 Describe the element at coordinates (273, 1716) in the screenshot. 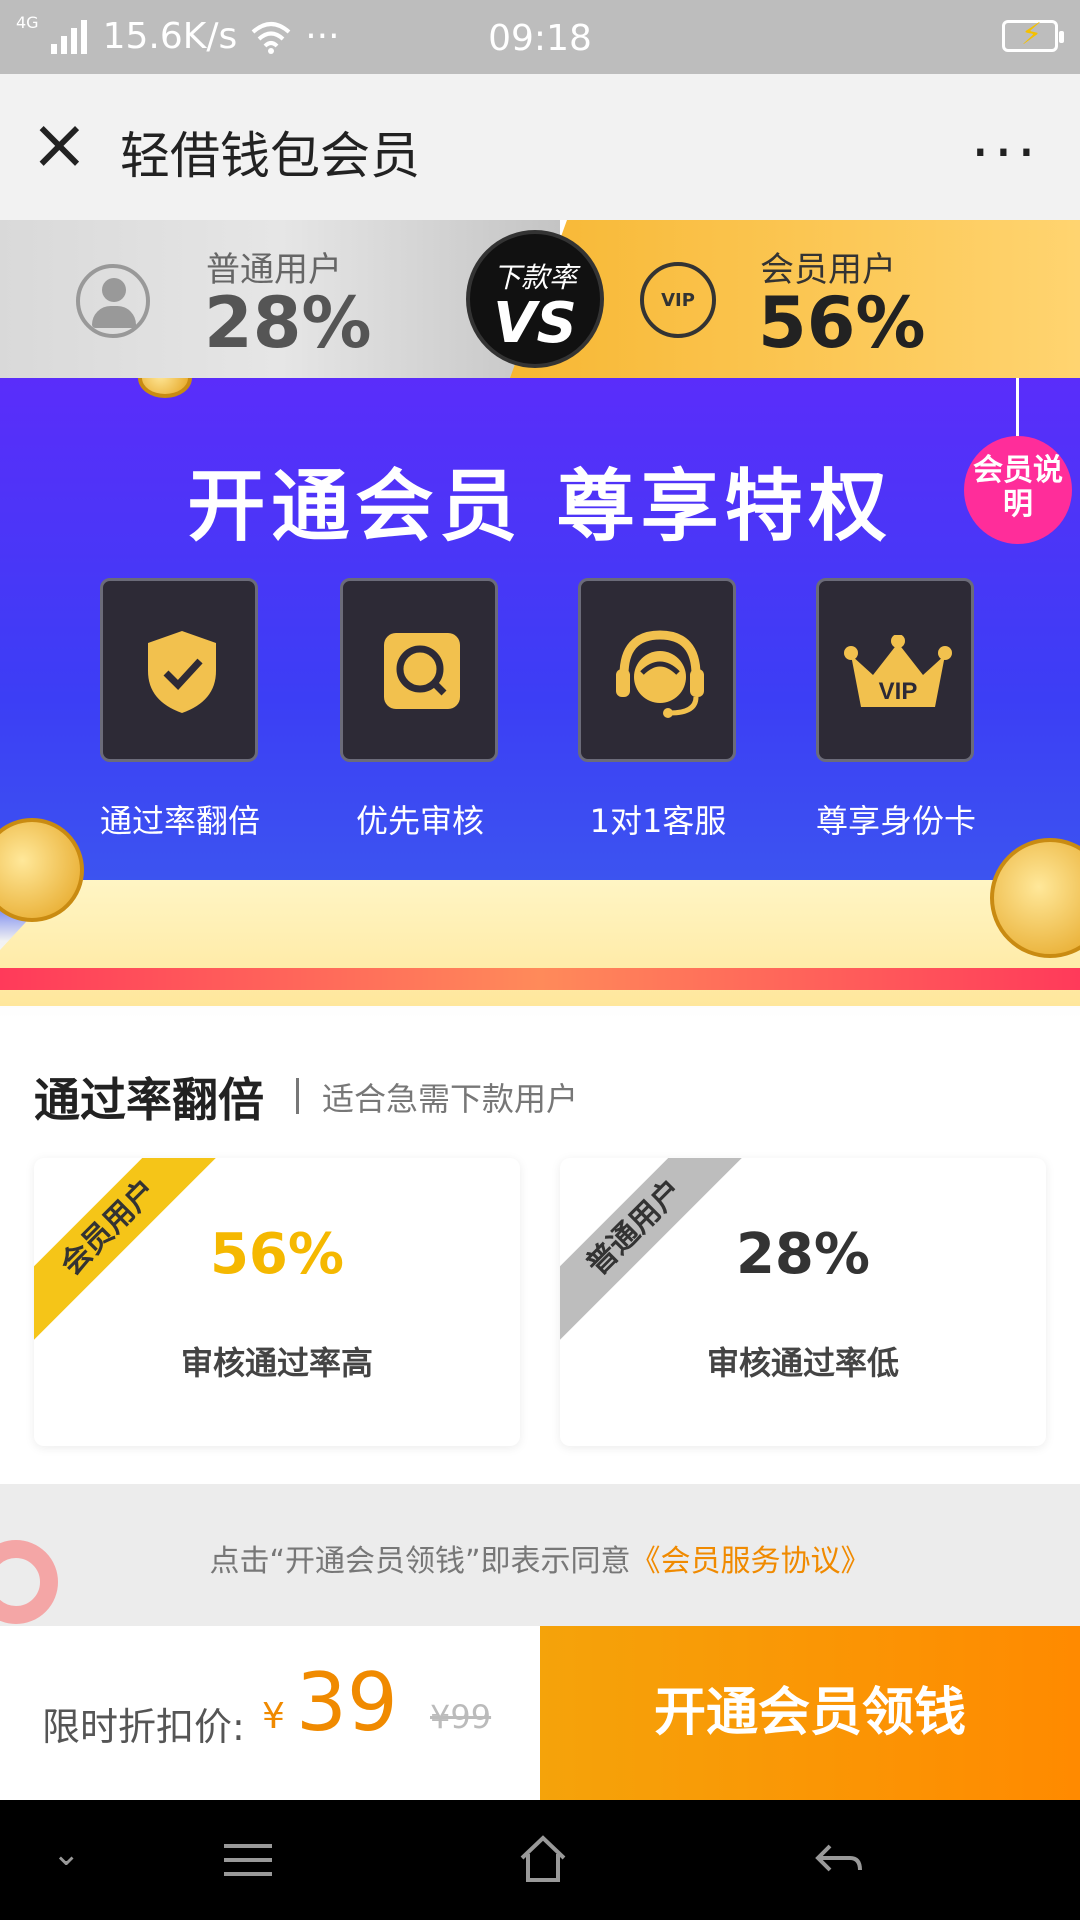

I see `currency-symbol: ¥` at that location.